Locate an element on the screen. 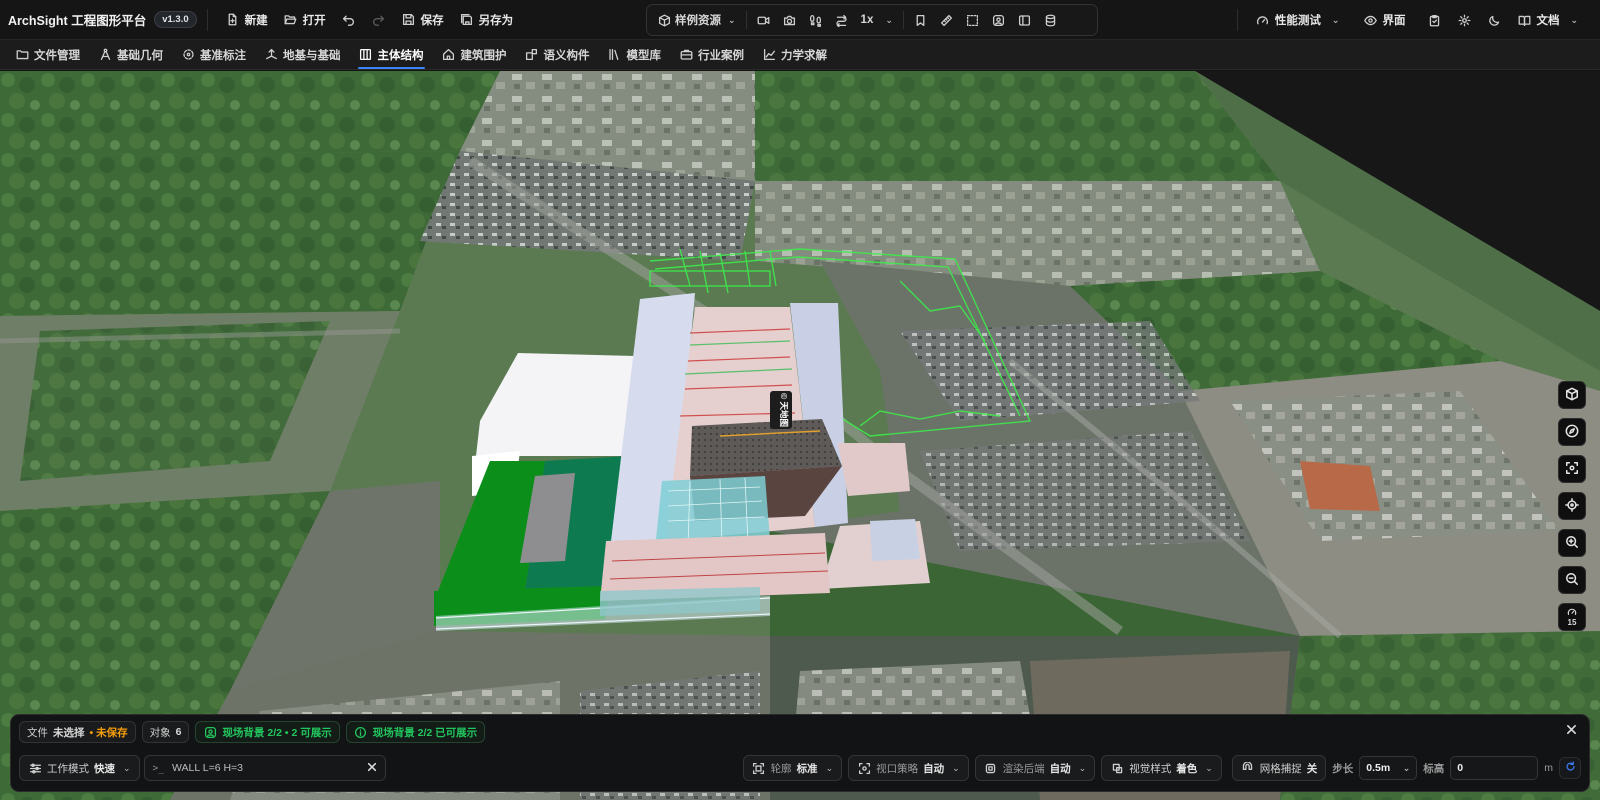 The image size is (1600, 800). render-backend-value: 自动 is located at coordinates (1060, 768).